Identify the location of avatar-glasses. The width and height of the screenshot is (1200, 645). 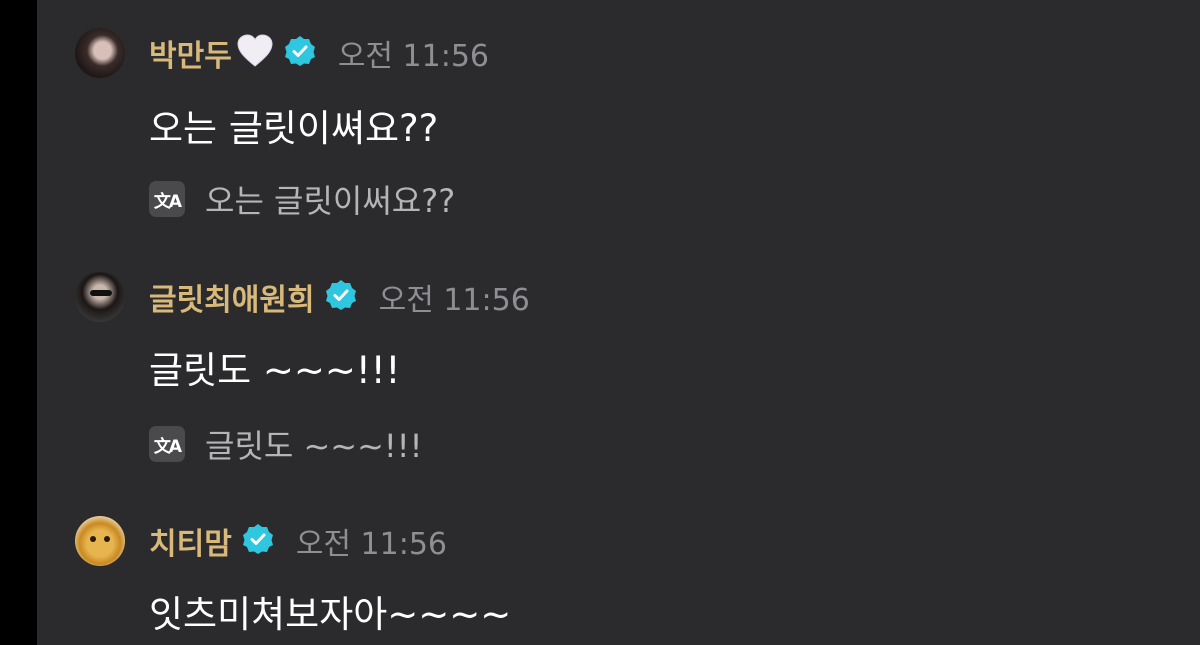
(101, 293).